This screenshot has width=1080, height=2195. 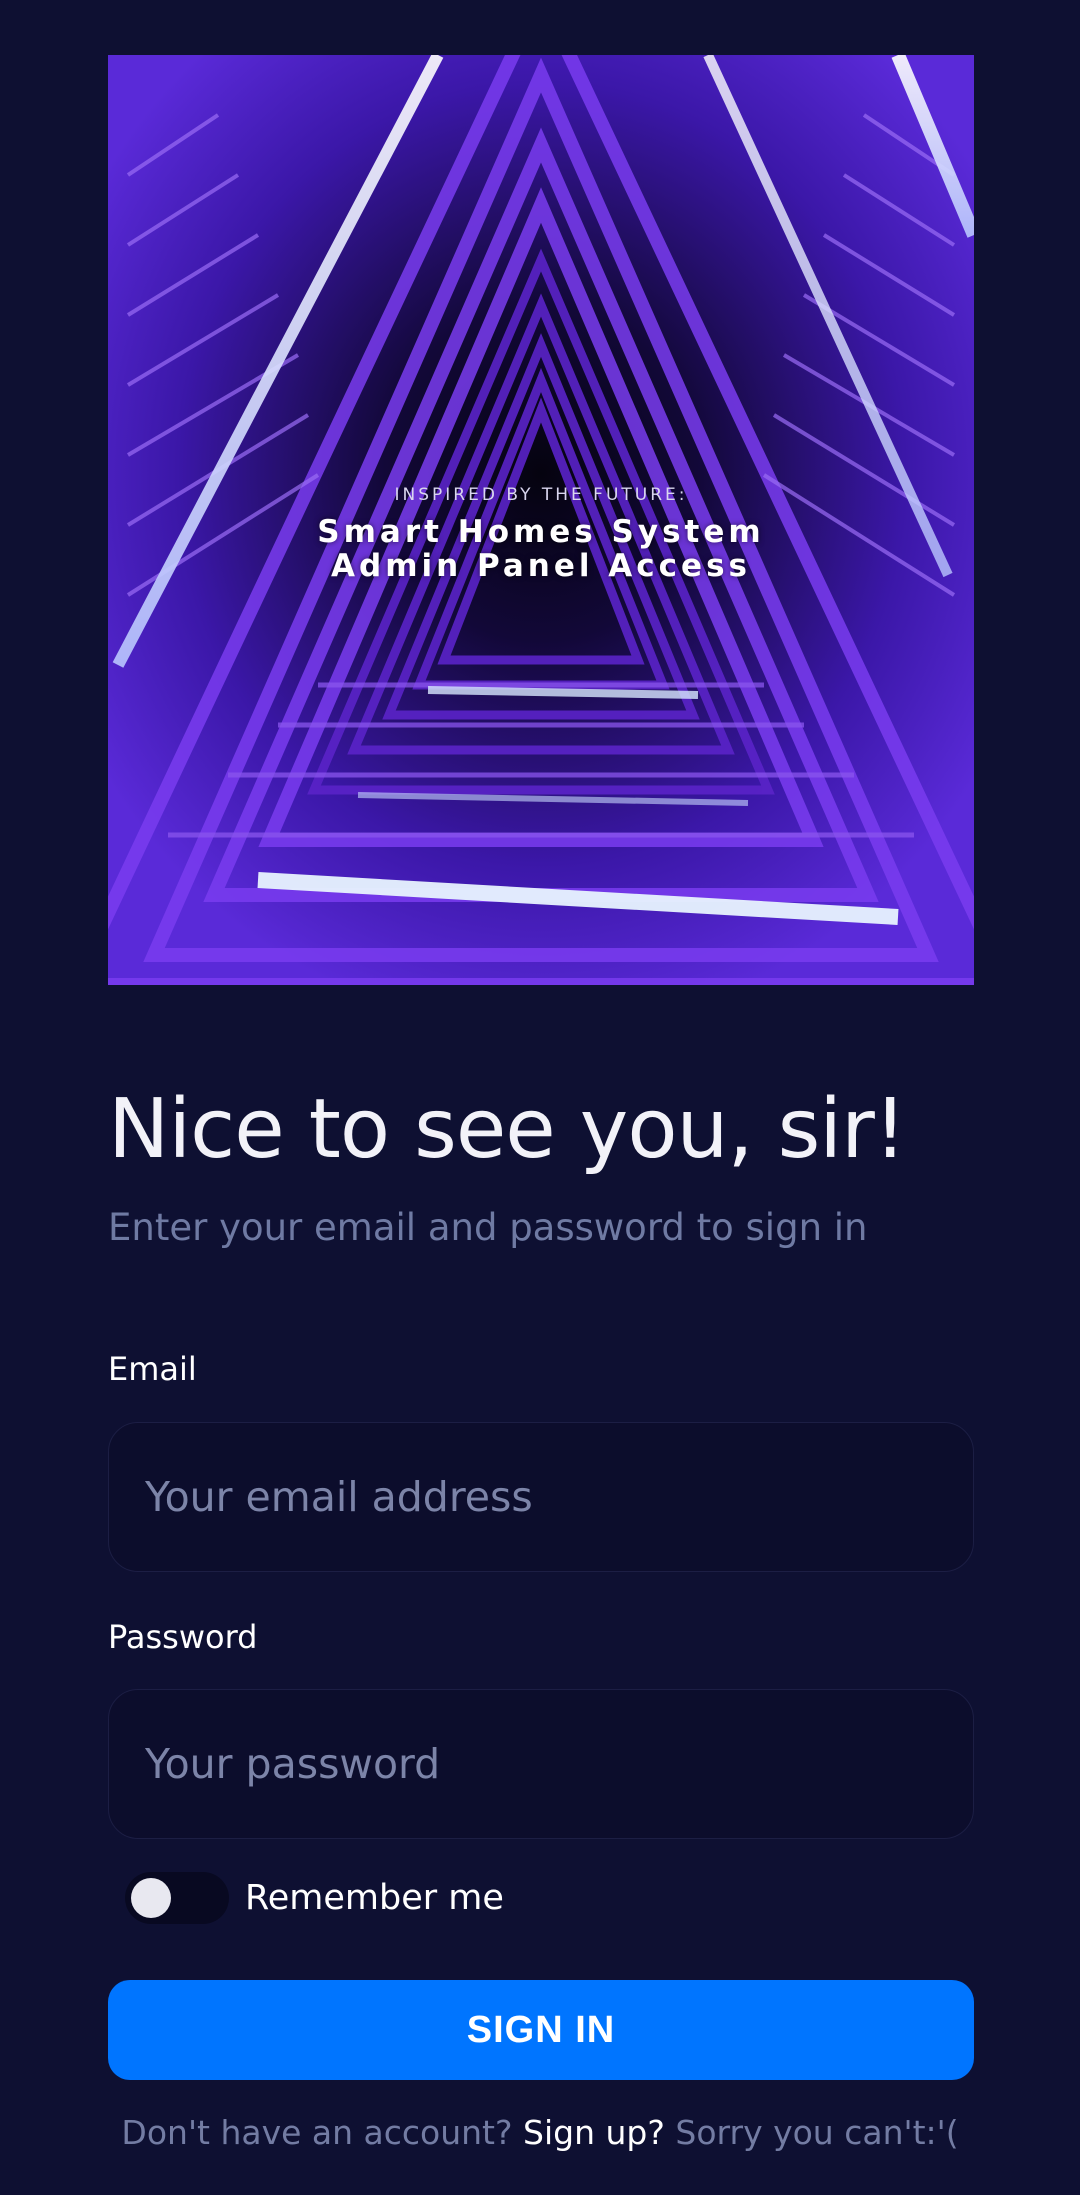 What do you see at coordinates (507, 1129) in the screenshot?
I see `page-title: Nice to see you, sir!` at bounding box center [507, 1129].